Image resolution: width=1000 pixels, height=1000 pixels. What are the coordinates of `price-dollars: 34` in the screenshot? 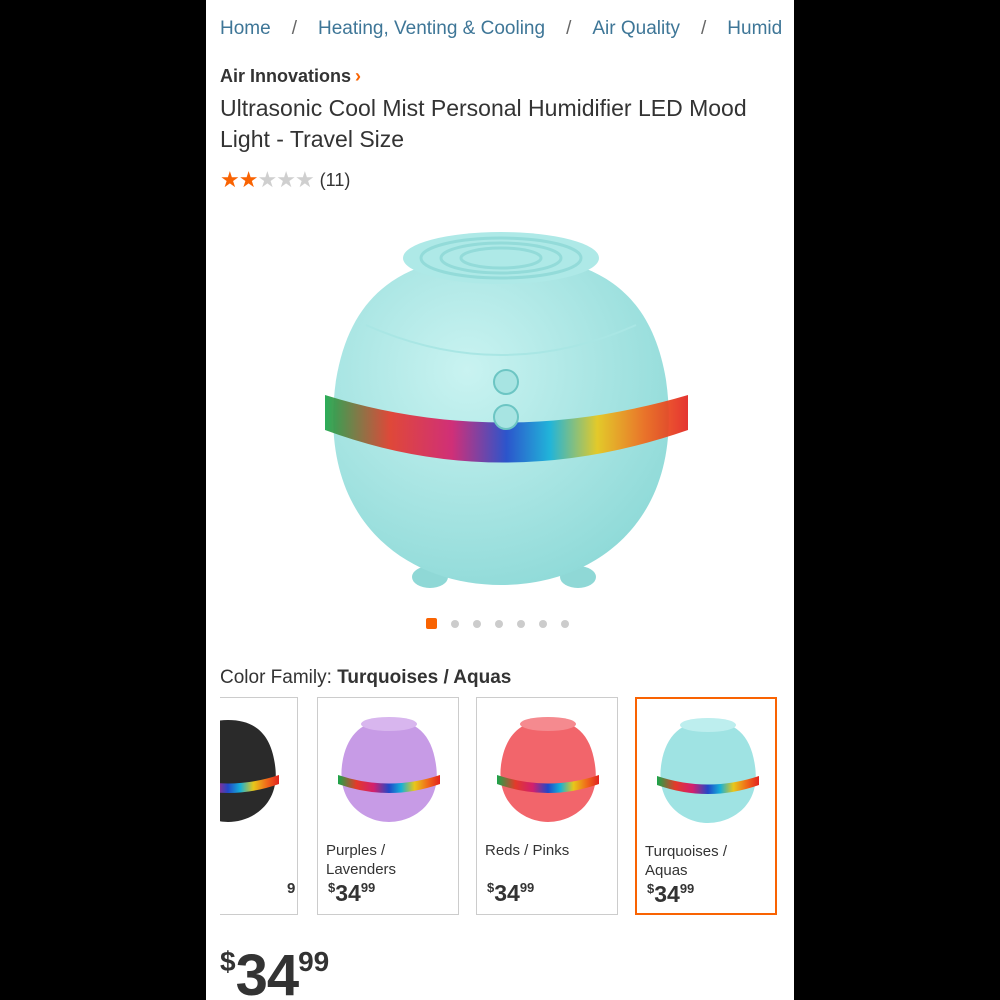 It's located at (267, 971).